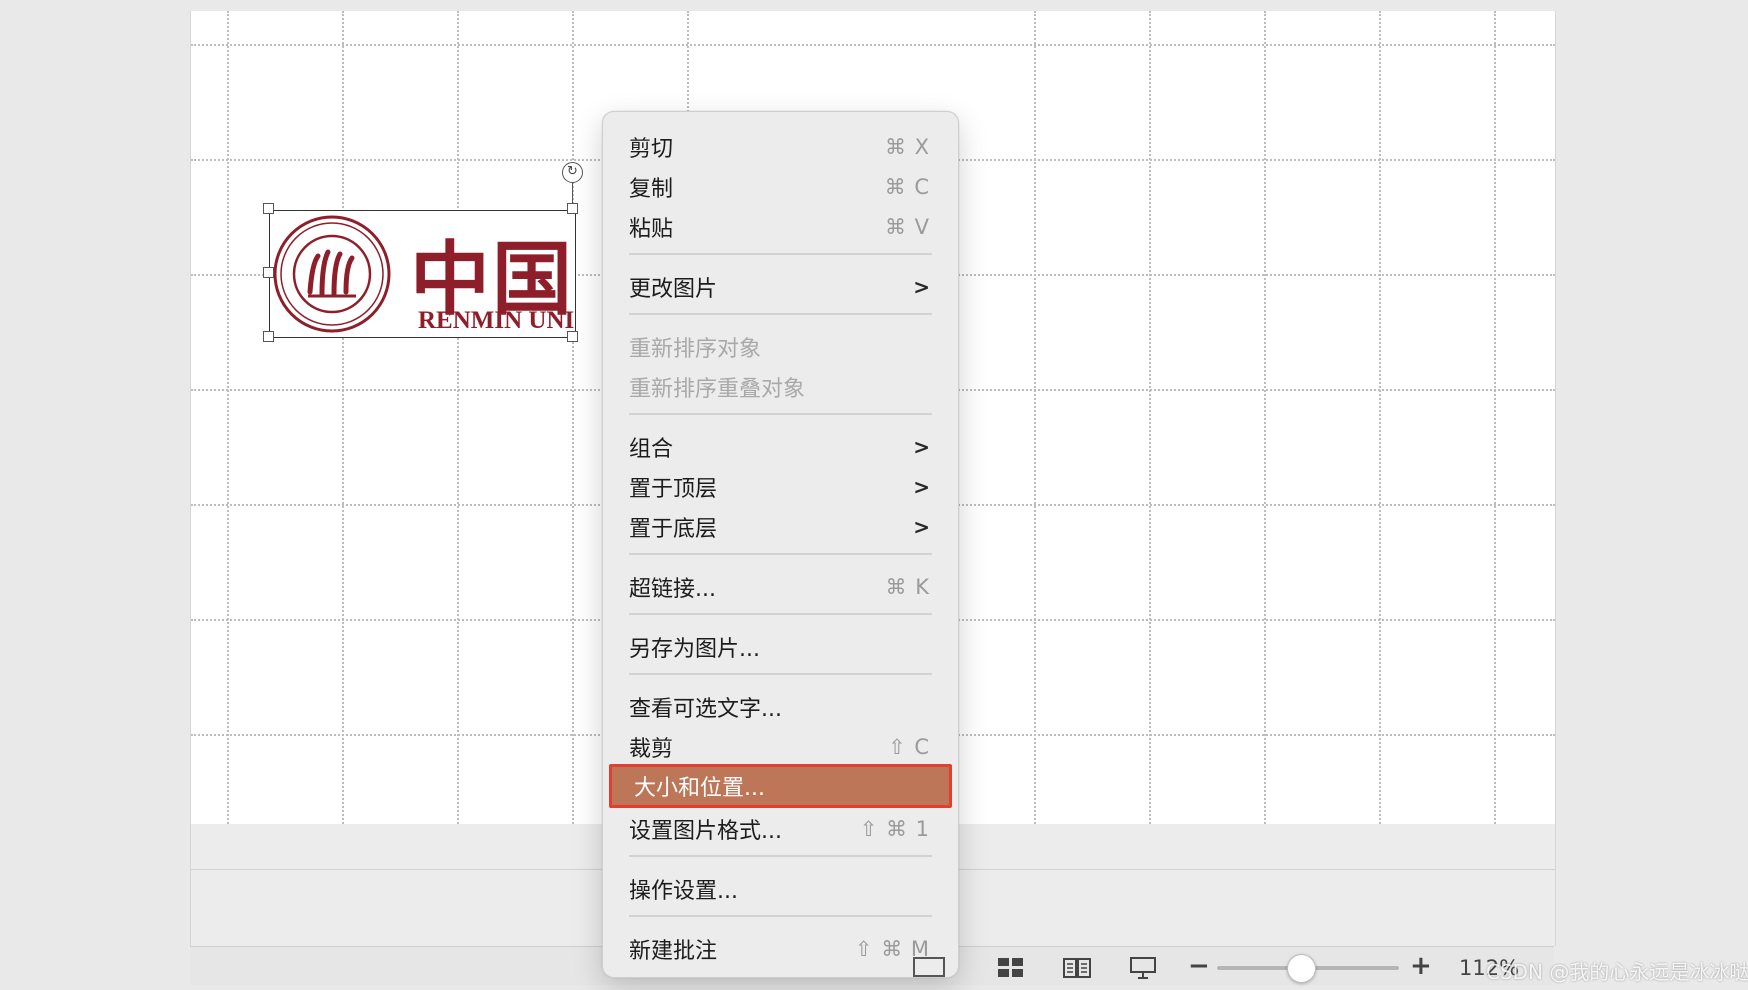 The width and height of the screenshot is (1748, 990). Describe the element at coordinates (695, 349) in the screenshot. I see `menu-item-label: 重新排序对象` at that location.